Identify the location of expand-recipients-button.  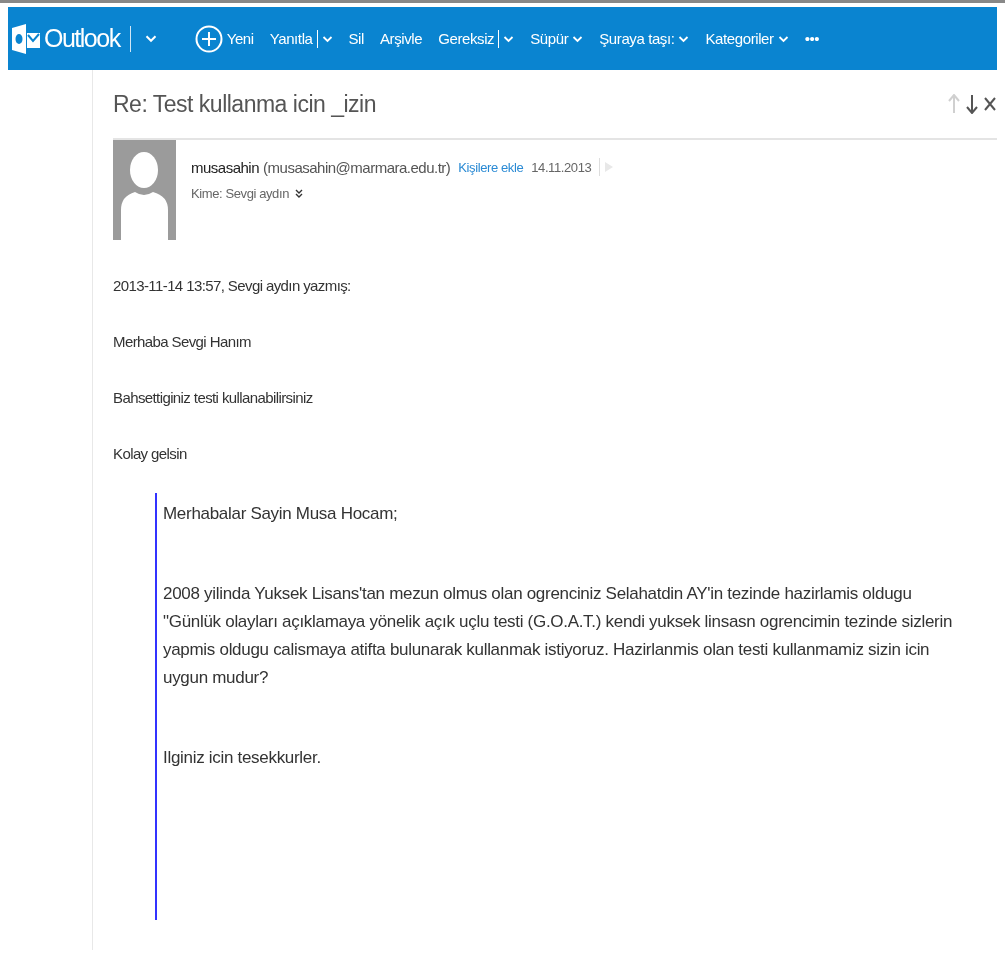
(299, 193).